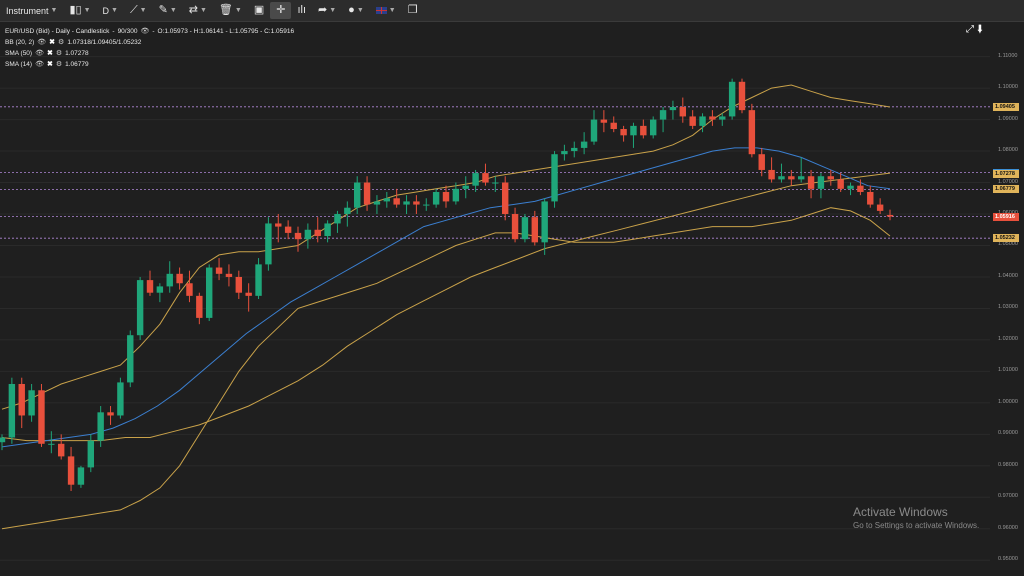 The height and width of the screenshot is (576, 1024). I want to click on y-tick-label: 0.95000, so click(1008, 559).